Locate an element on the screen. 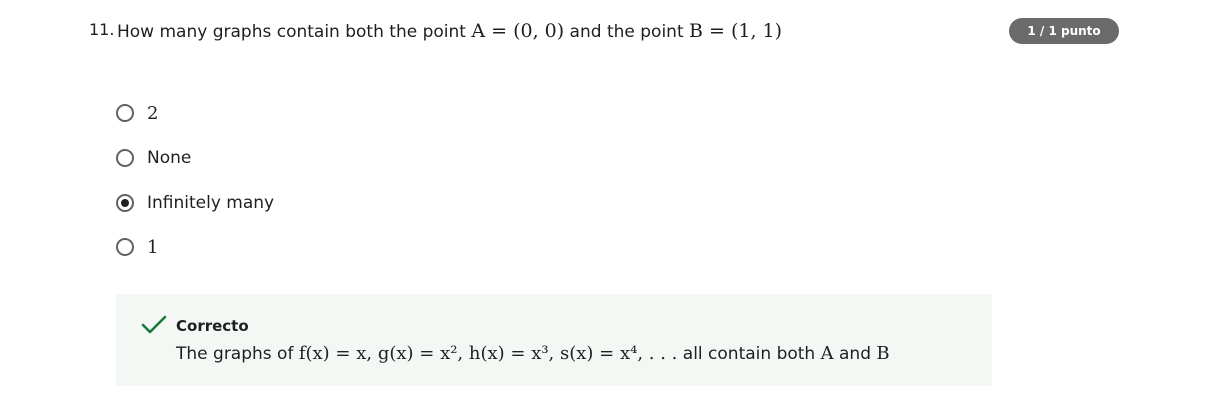 This screenshot has height=419, width=1216. option-none: None is located at coordinates (153, 158).